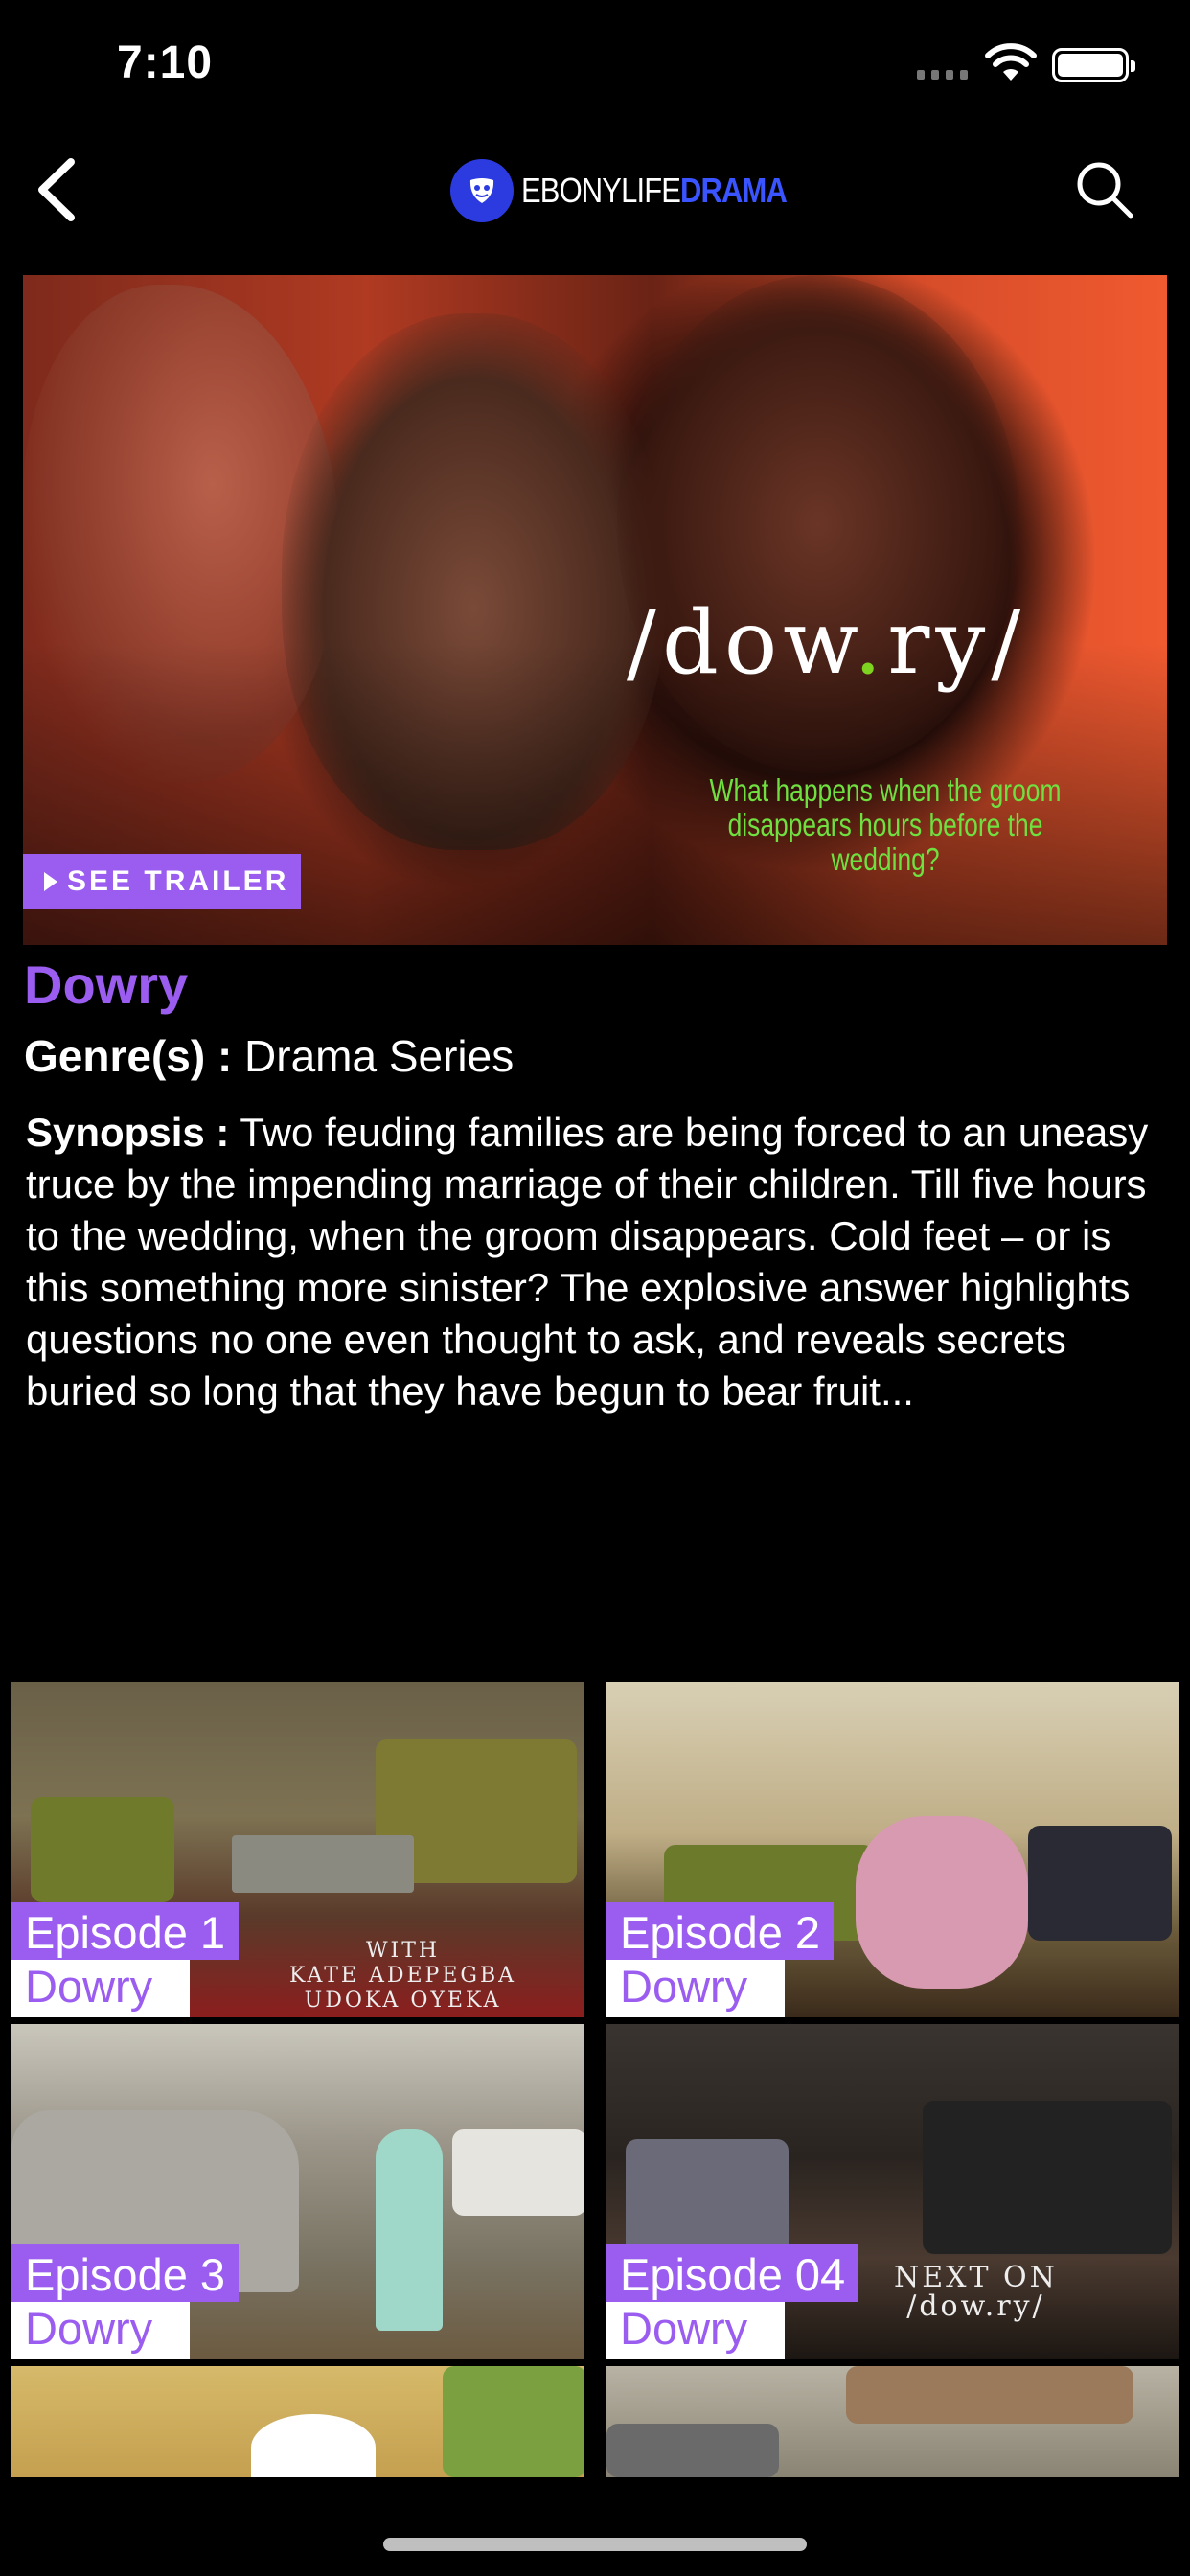 The width and height of the screenshot is (1190, 2576). Describe the element at coordinates (125, 1931) in the screenshot. I see `episode-title: Episode 1` at that location.